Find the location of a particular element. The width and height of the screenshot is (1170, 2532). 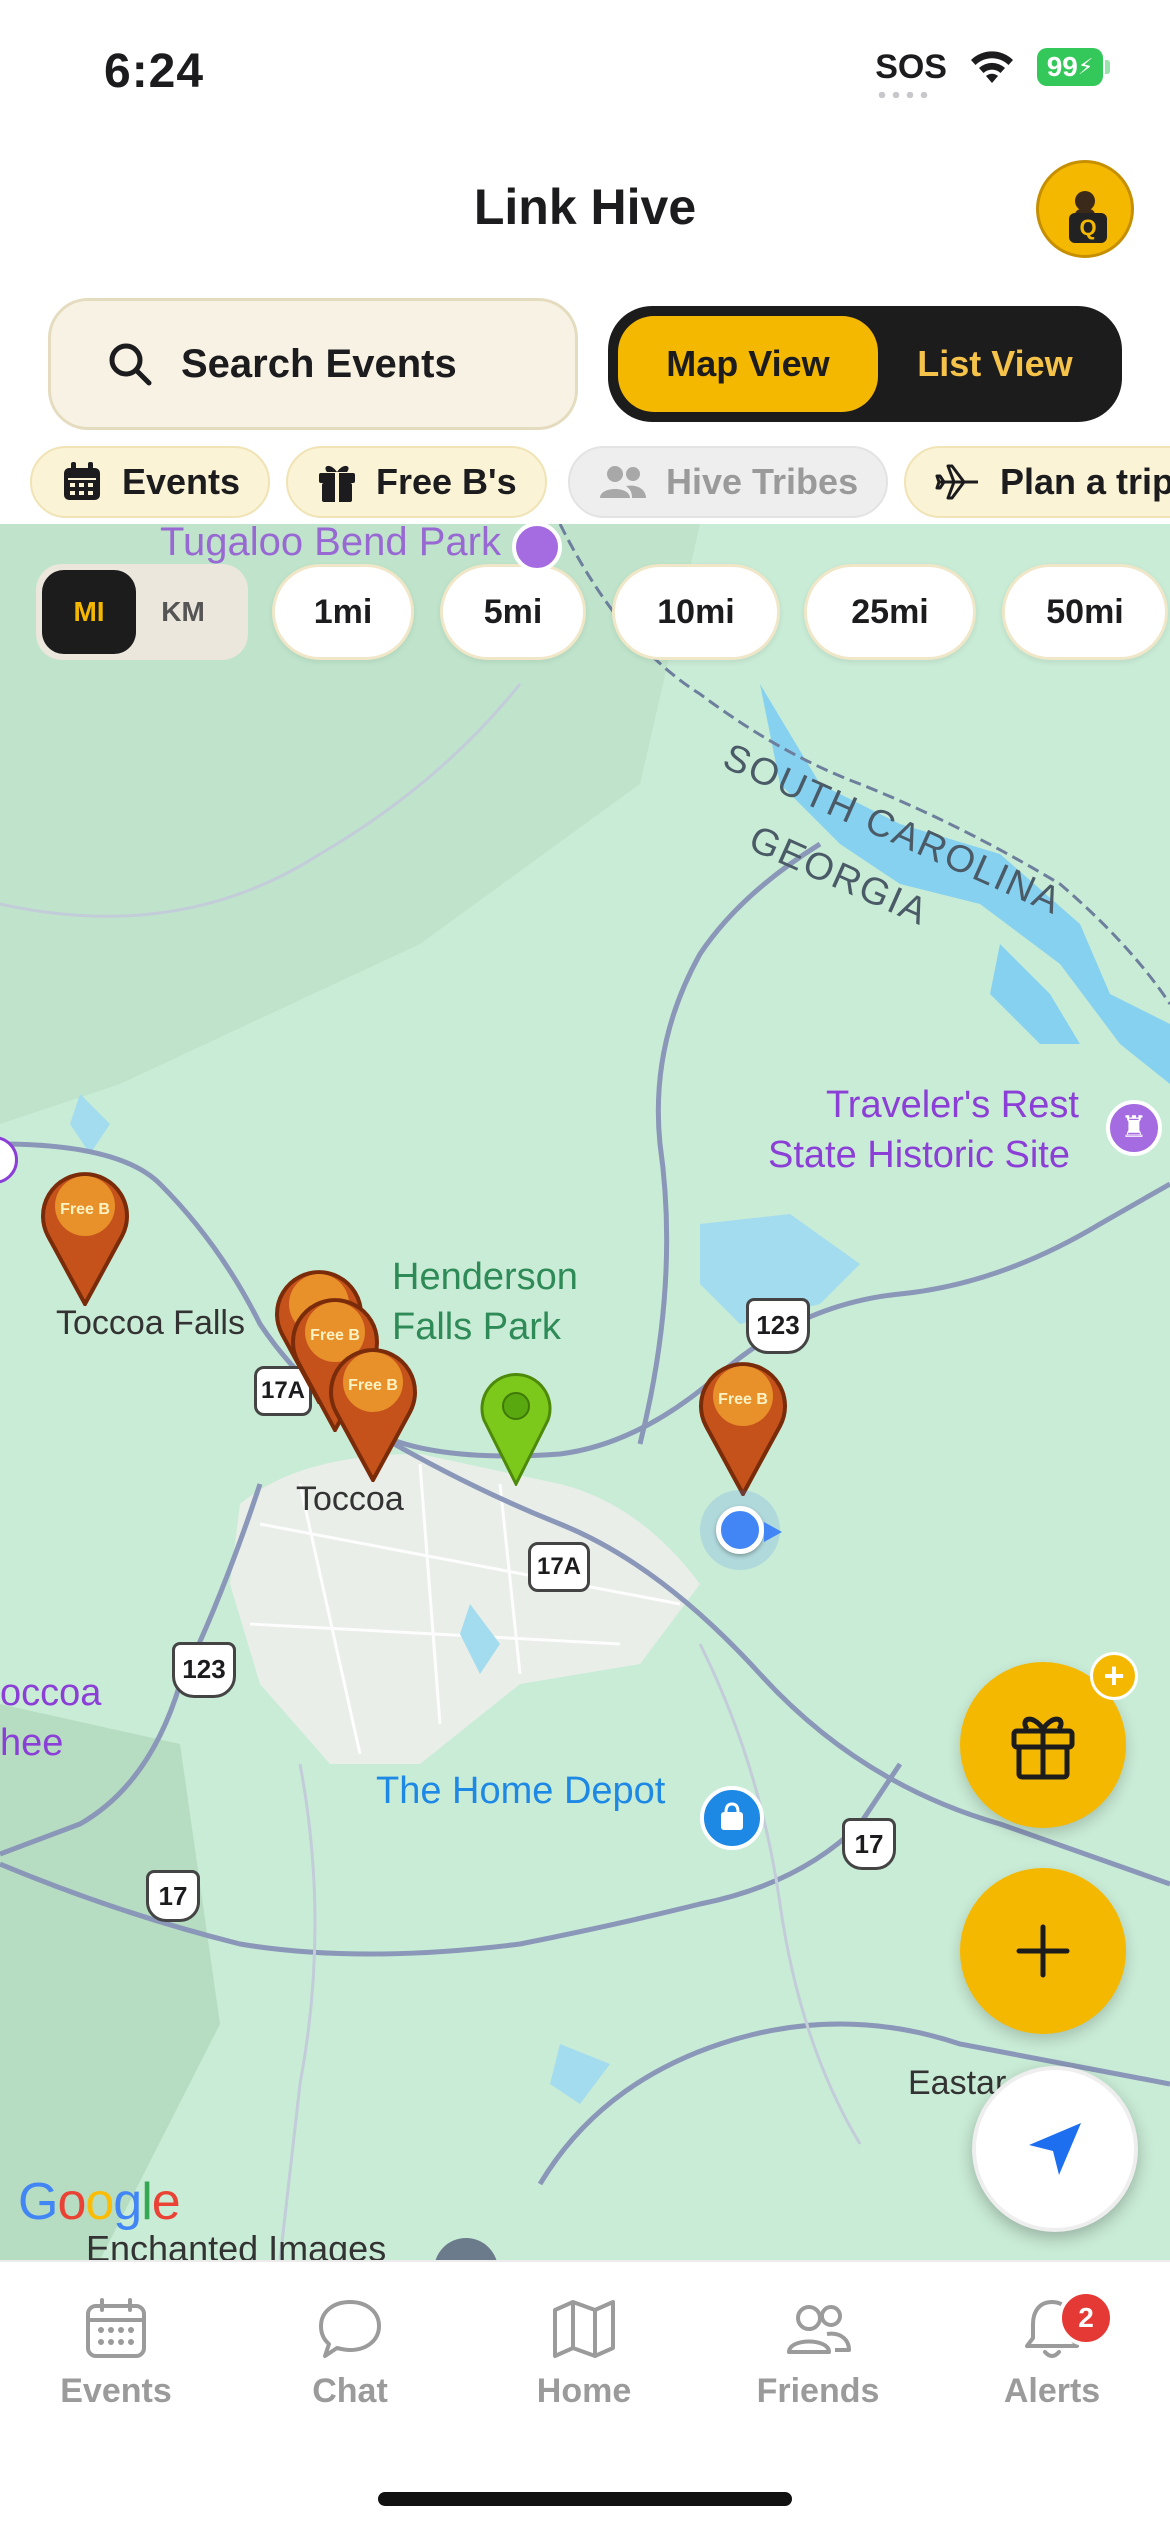

green-pin-icon is located at coordinates (516, 1430).